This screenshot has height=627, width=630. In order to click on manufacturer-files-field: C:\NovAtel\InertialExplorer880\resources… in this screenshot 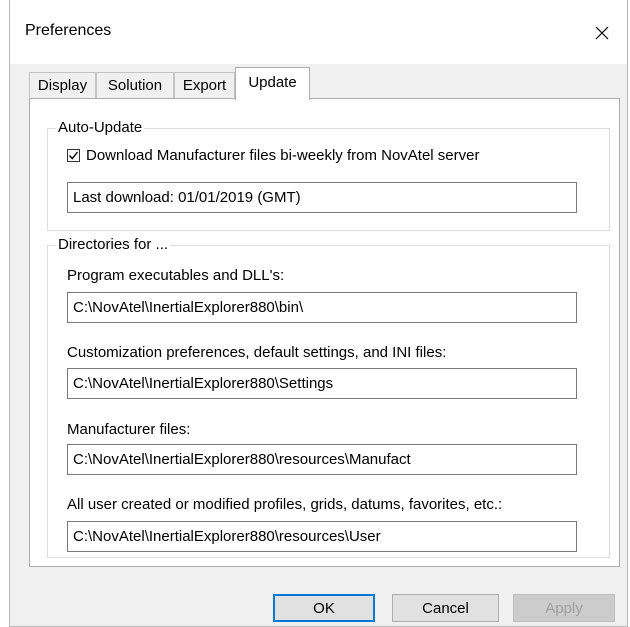, I will do `click(322, 459)`.